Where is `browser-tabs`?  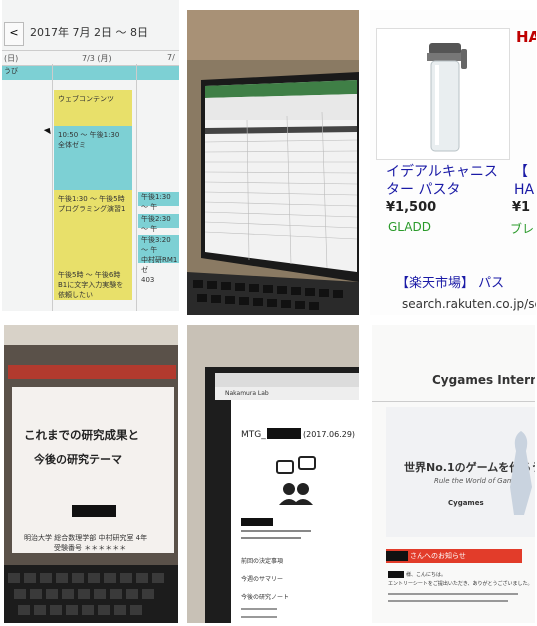
browser-tabs is located at coordinates (287, 380).